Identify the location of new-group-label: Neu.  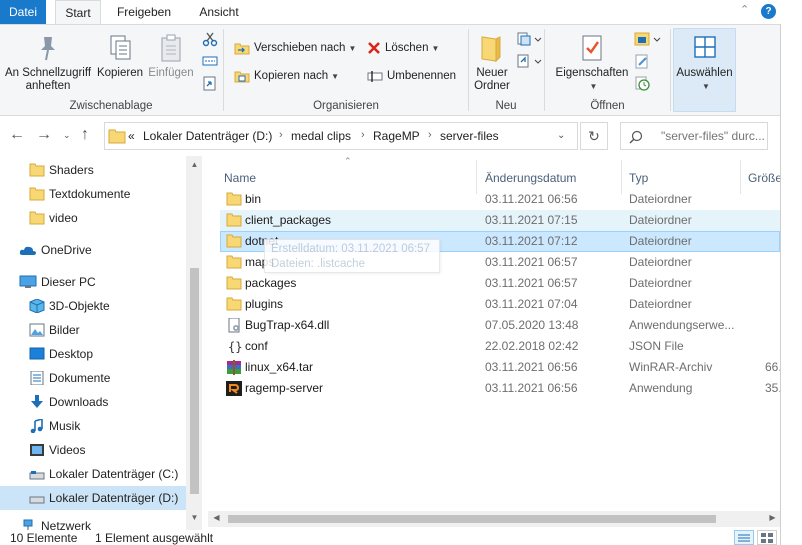
(506, 106).